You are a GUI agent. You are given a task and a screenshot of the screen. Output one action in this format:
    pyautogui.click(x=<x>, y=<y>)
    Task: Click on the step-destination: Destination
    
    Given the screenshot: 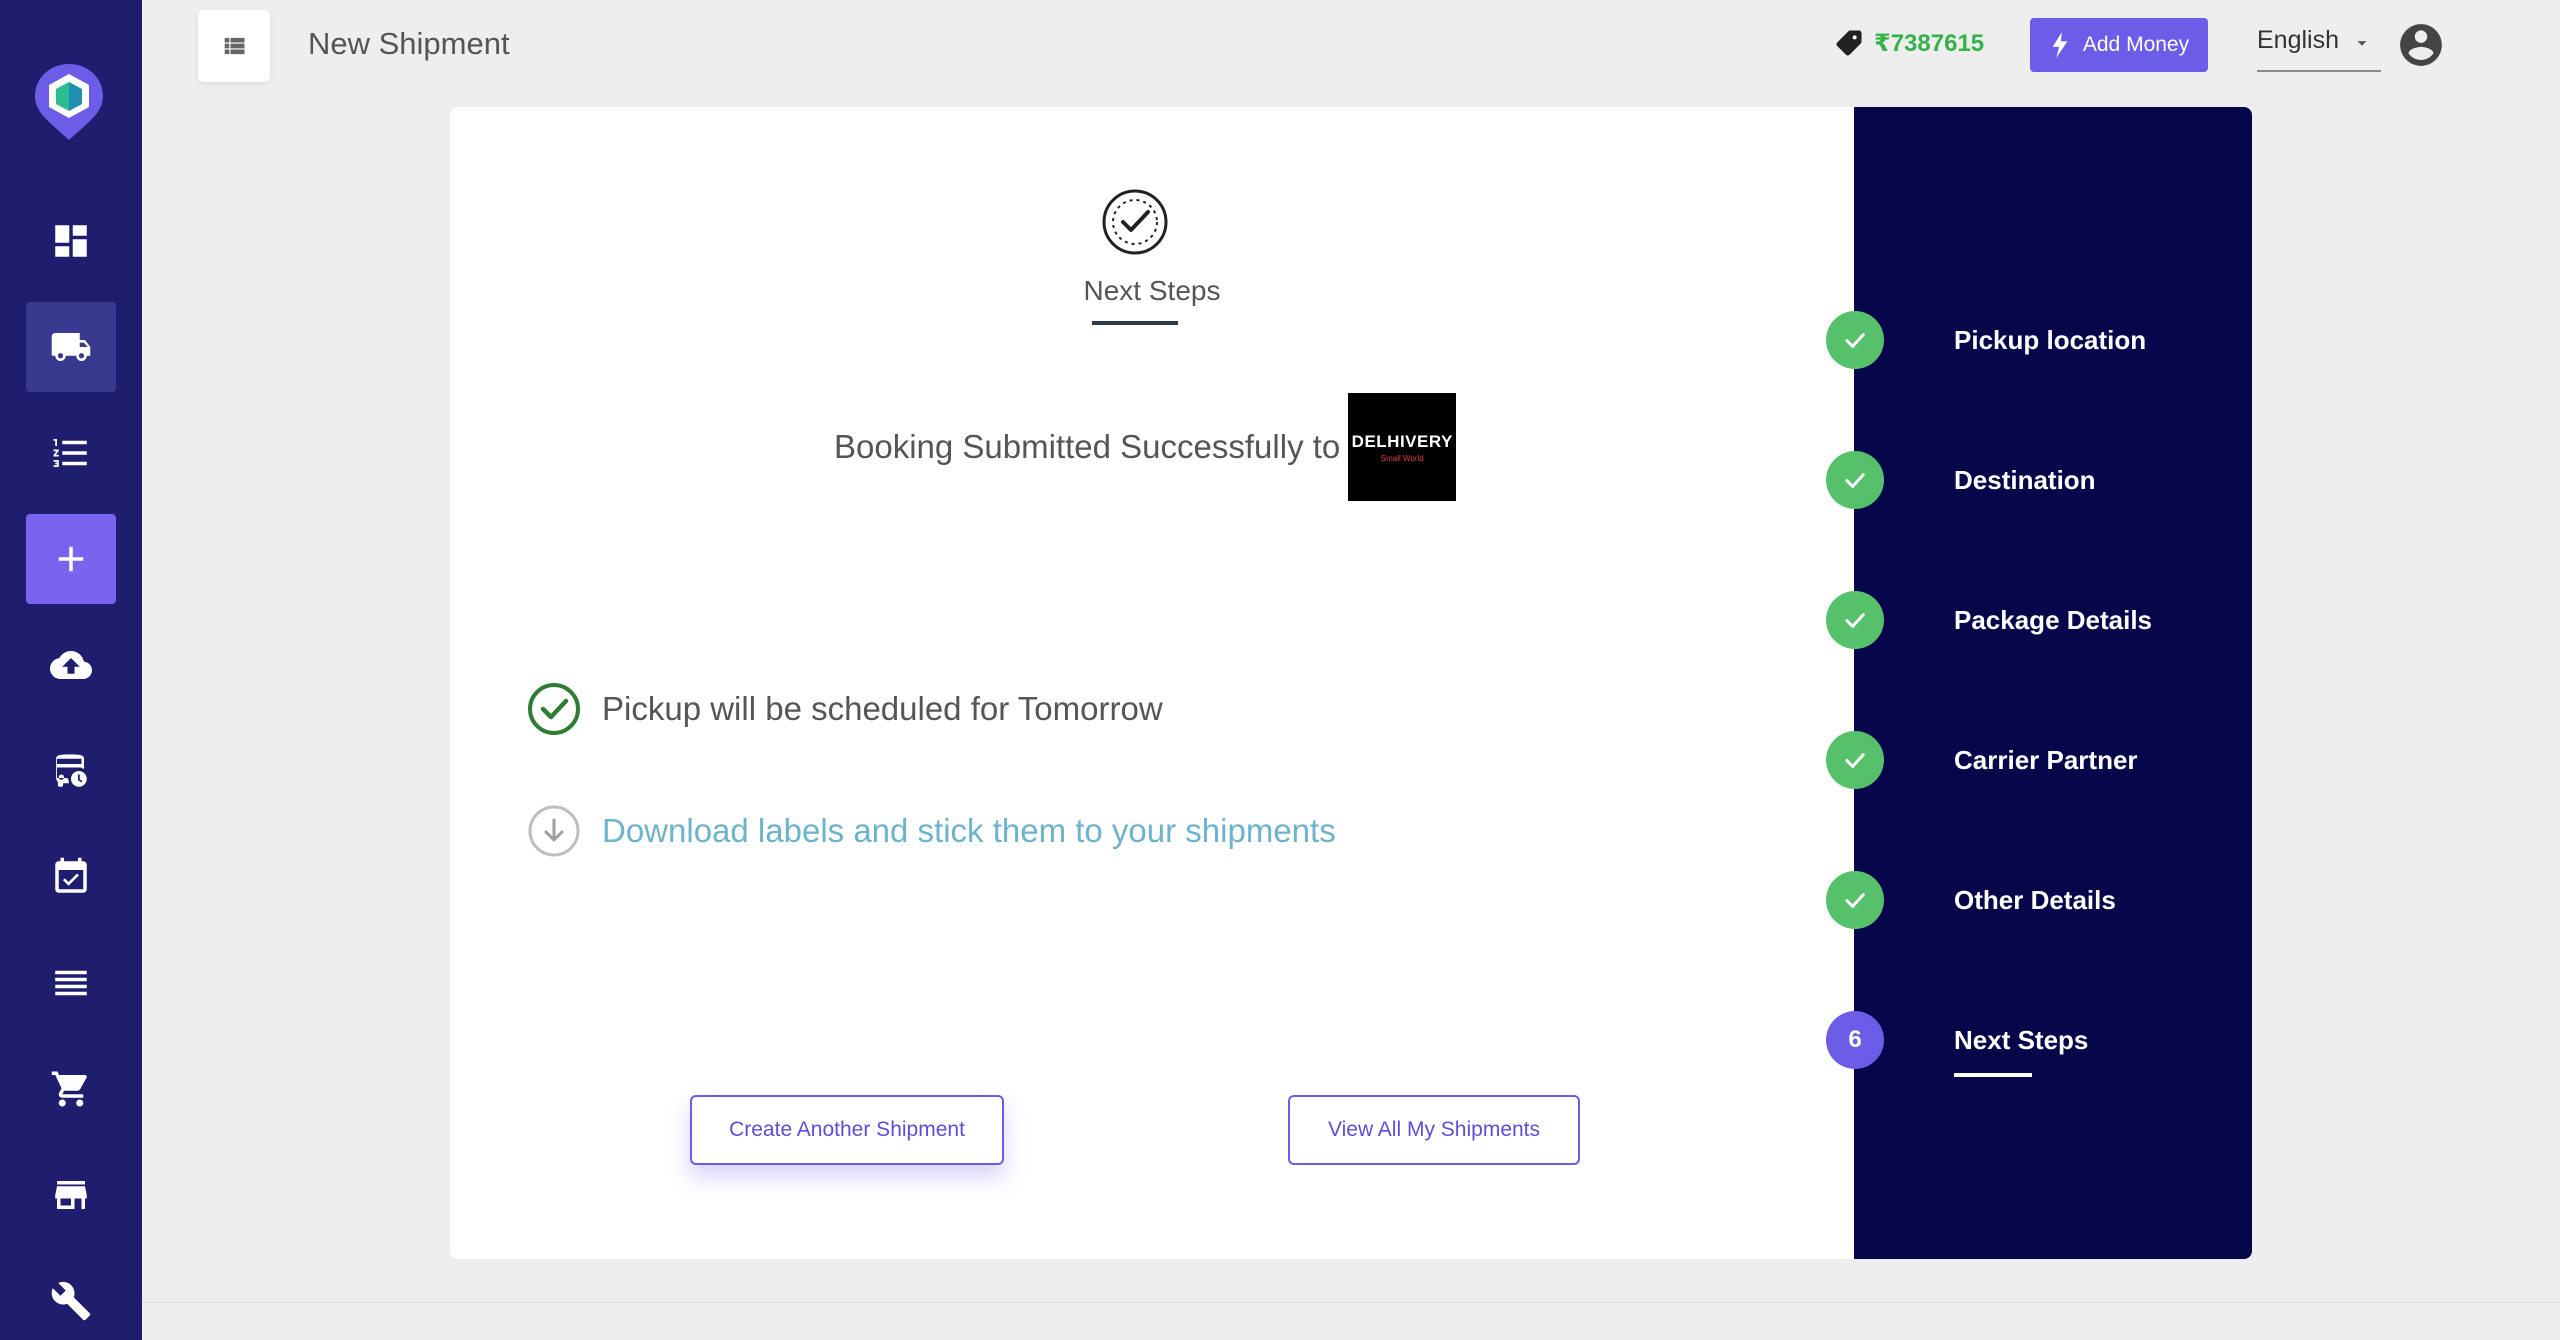 What is the action you would take?
    pyautogui.click(x=2039, y=481)
    